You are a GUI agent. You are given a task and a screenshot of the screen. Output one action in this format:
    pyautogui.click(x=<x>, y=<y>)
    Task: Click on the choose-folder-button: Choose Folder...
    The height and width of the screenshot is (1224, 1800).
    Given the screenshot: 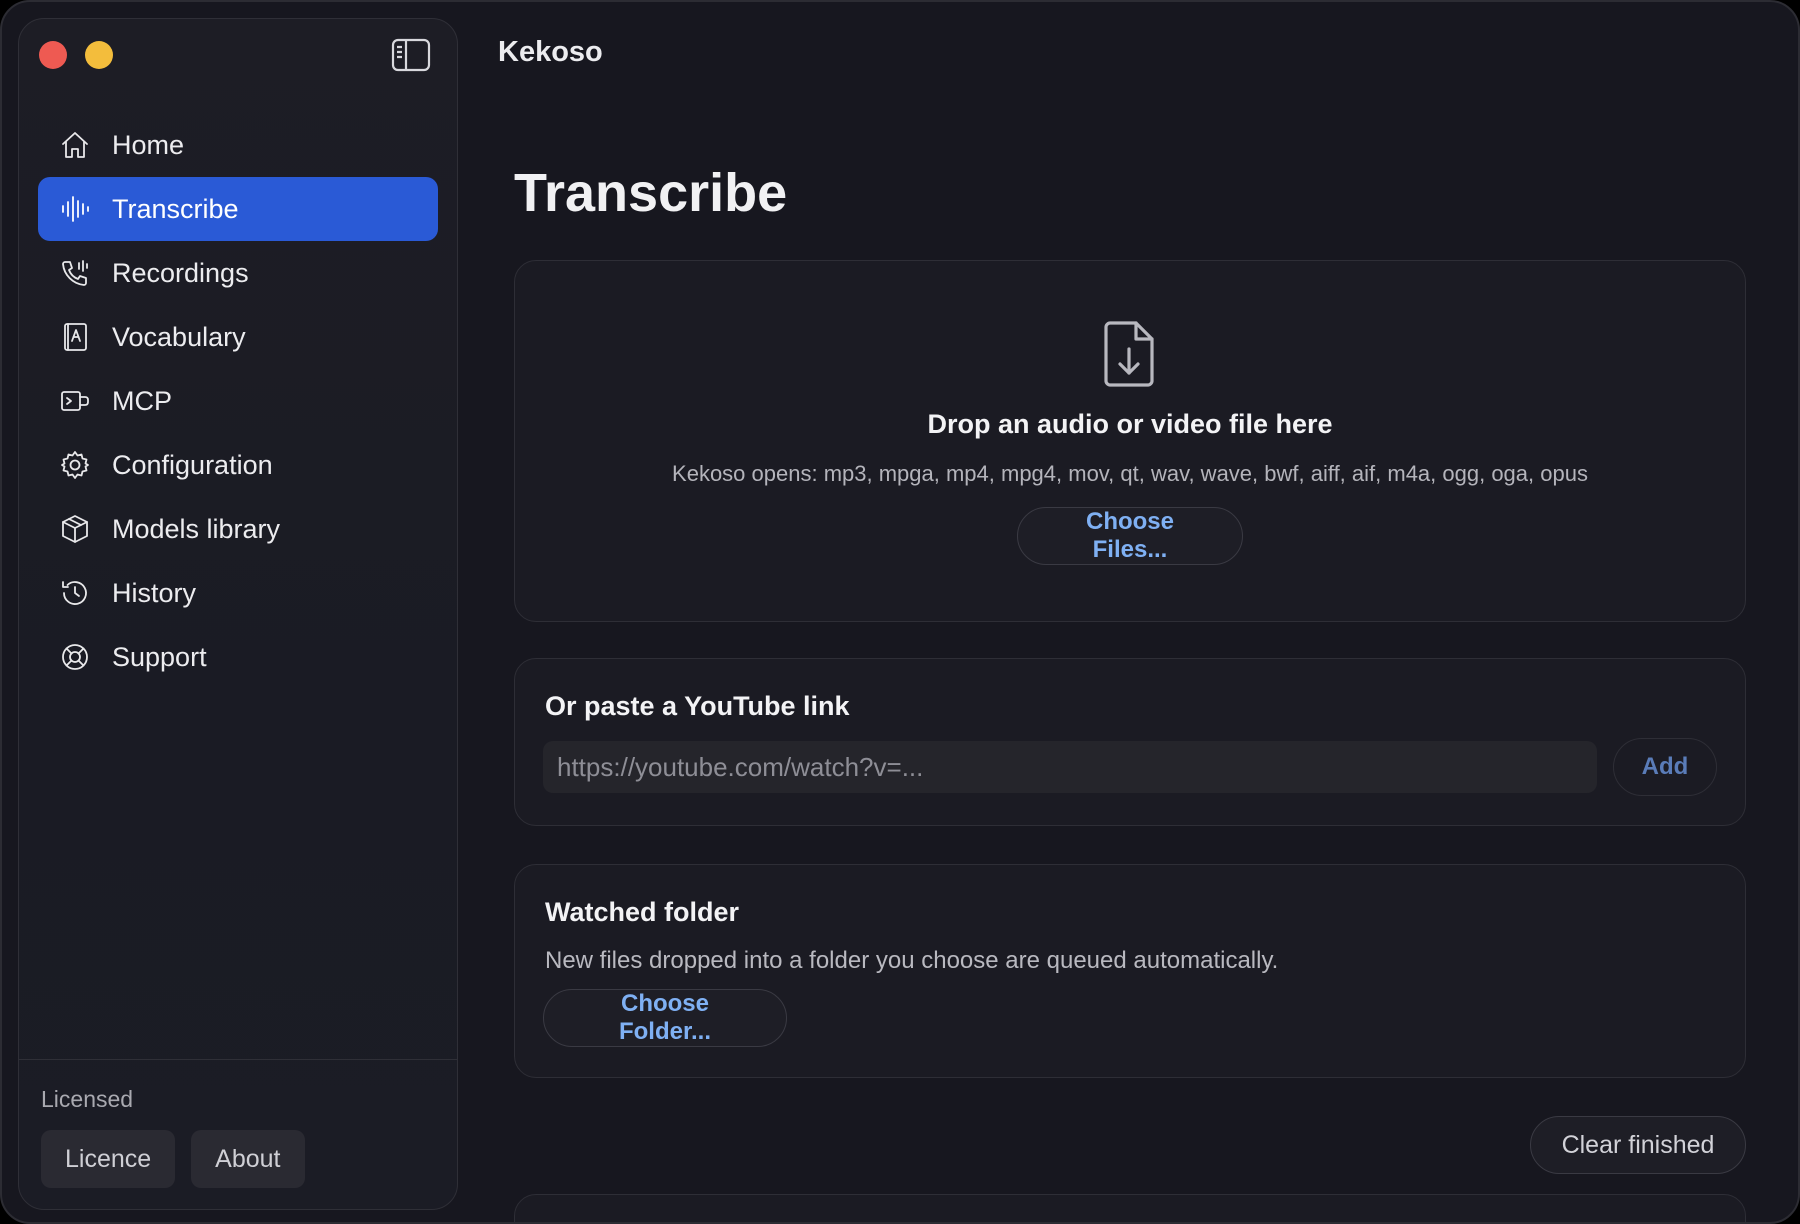 What is the action you would take?
    pyautogui.click(x=665, y=1018)
    